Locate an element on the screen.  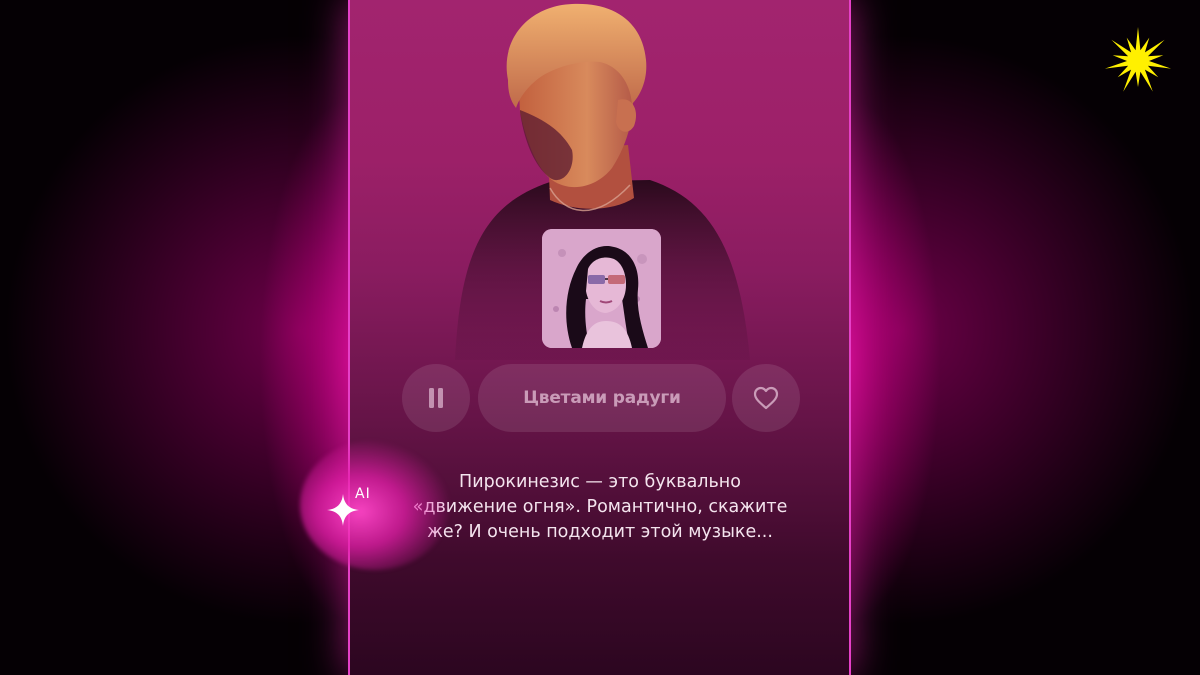
sunburst-logo is located at coordinates (1138, 59).